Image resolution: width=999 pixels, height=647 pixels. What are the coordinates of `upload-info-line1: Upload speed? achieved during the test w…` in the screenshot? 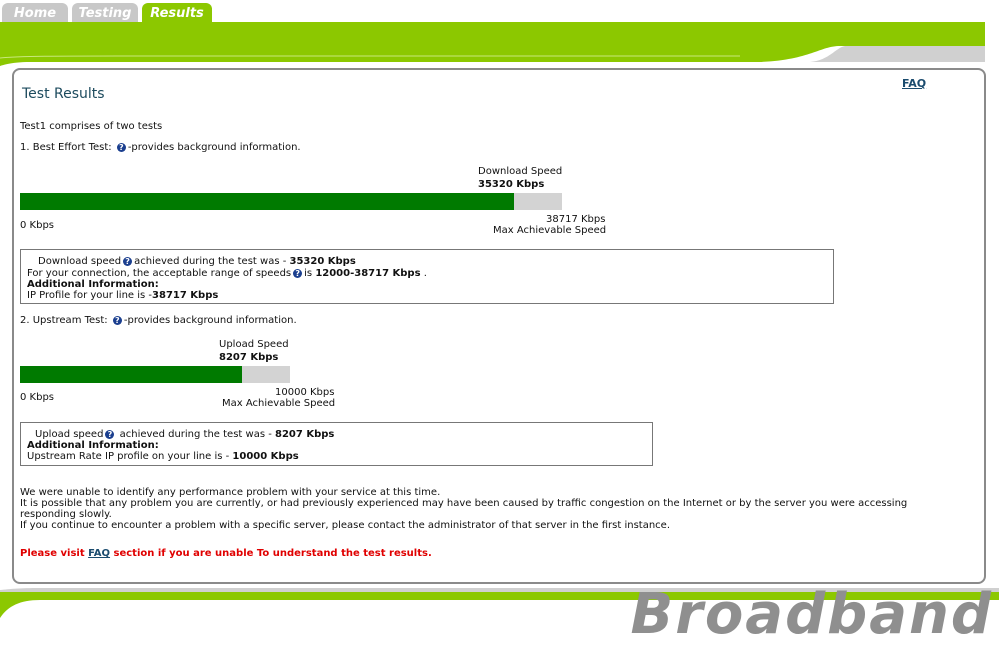 It's located at (184, 434).